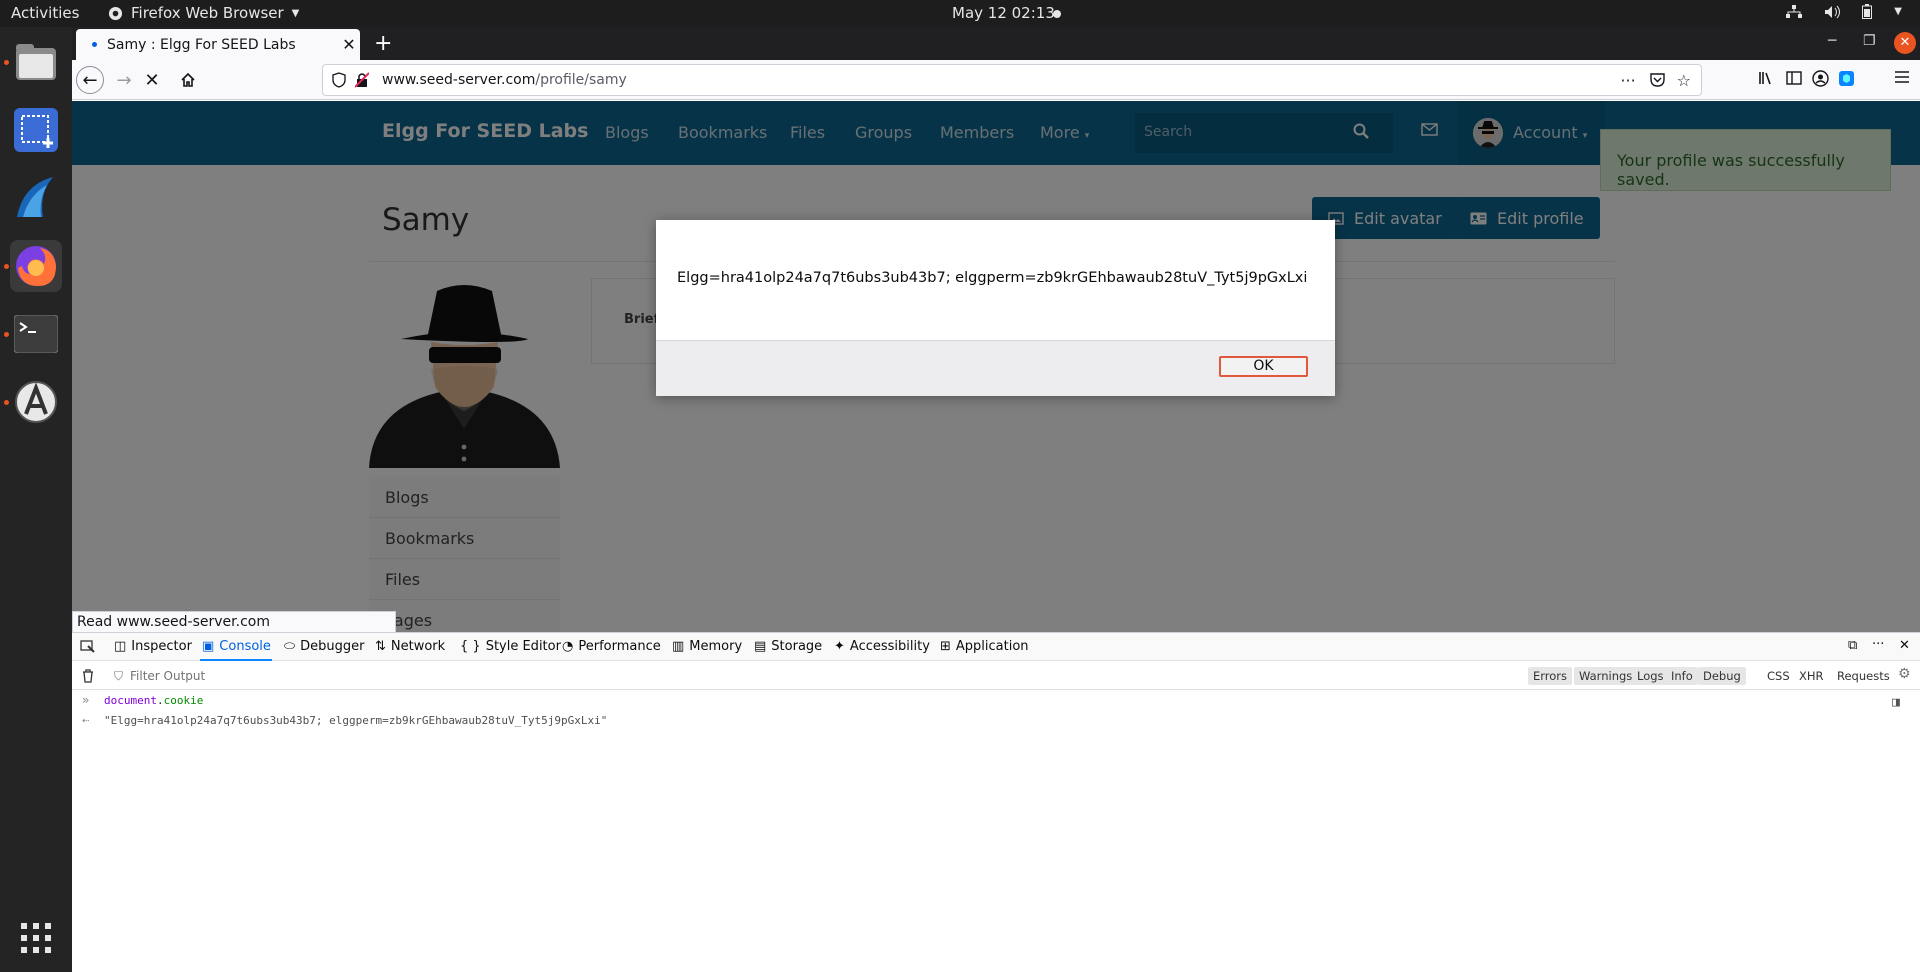 The image size is (1920, 972). What do you see at coordinates (90, 80) in the screenshot?
I see `back-button: ←` at bounding box center [90, 80].